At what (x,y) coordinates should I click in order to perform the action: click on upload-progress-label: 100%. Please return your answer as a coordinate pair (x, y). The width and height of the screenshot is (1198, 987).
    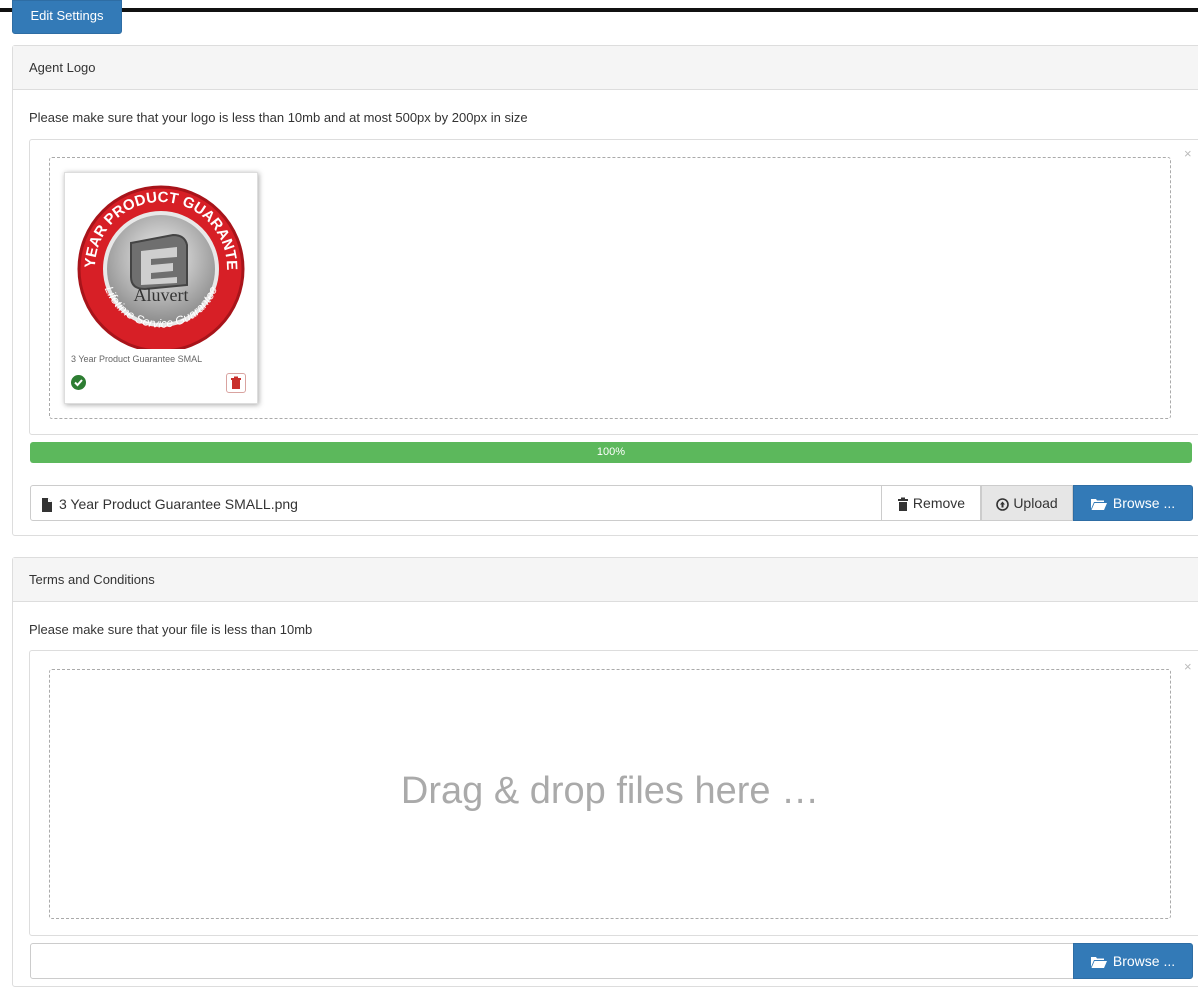
    Looking at the image, I should click on (611, 452).